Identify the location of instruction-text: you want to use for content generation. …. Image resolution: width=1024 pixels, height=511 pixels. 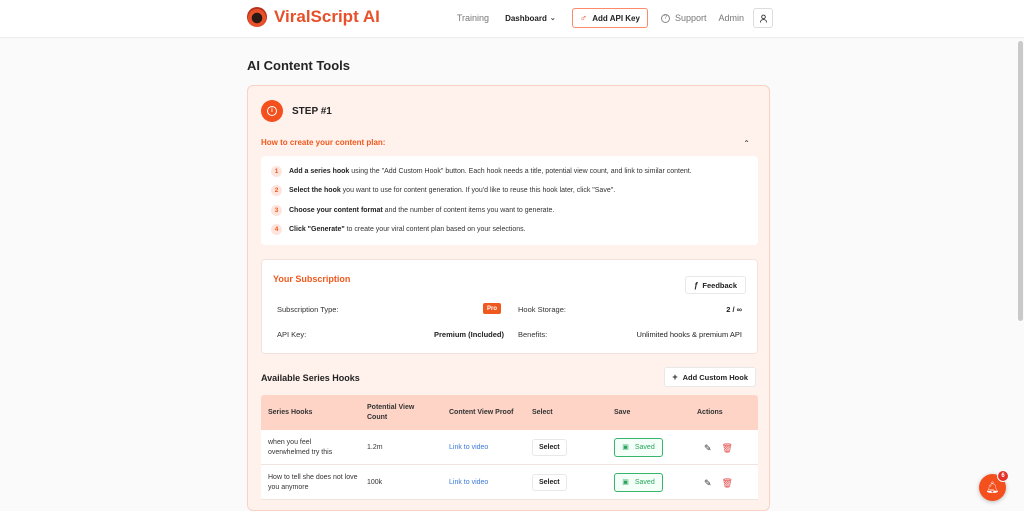
(478, 190).